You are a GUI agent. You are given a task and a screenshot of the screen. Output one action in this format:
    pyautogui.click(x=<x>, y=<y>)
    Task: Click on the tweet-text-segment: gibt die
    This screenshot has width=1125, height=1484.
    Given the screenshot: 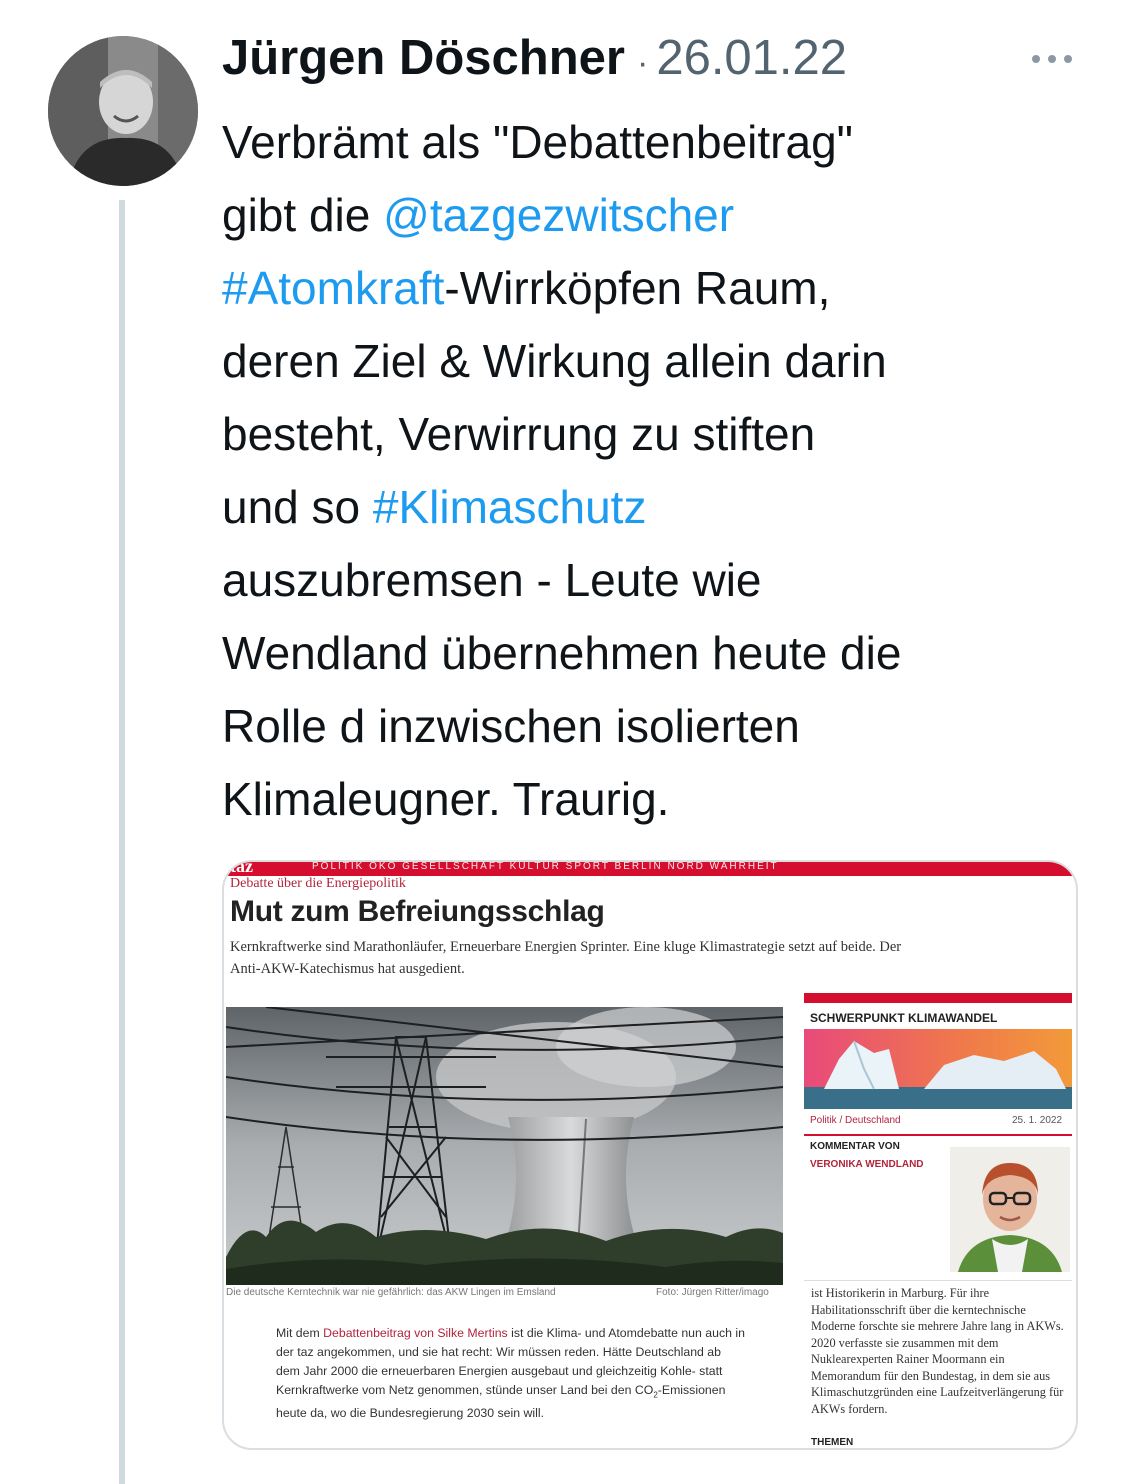 What is the action you would take?
    pyautogui.click(x=303, y=215)
    